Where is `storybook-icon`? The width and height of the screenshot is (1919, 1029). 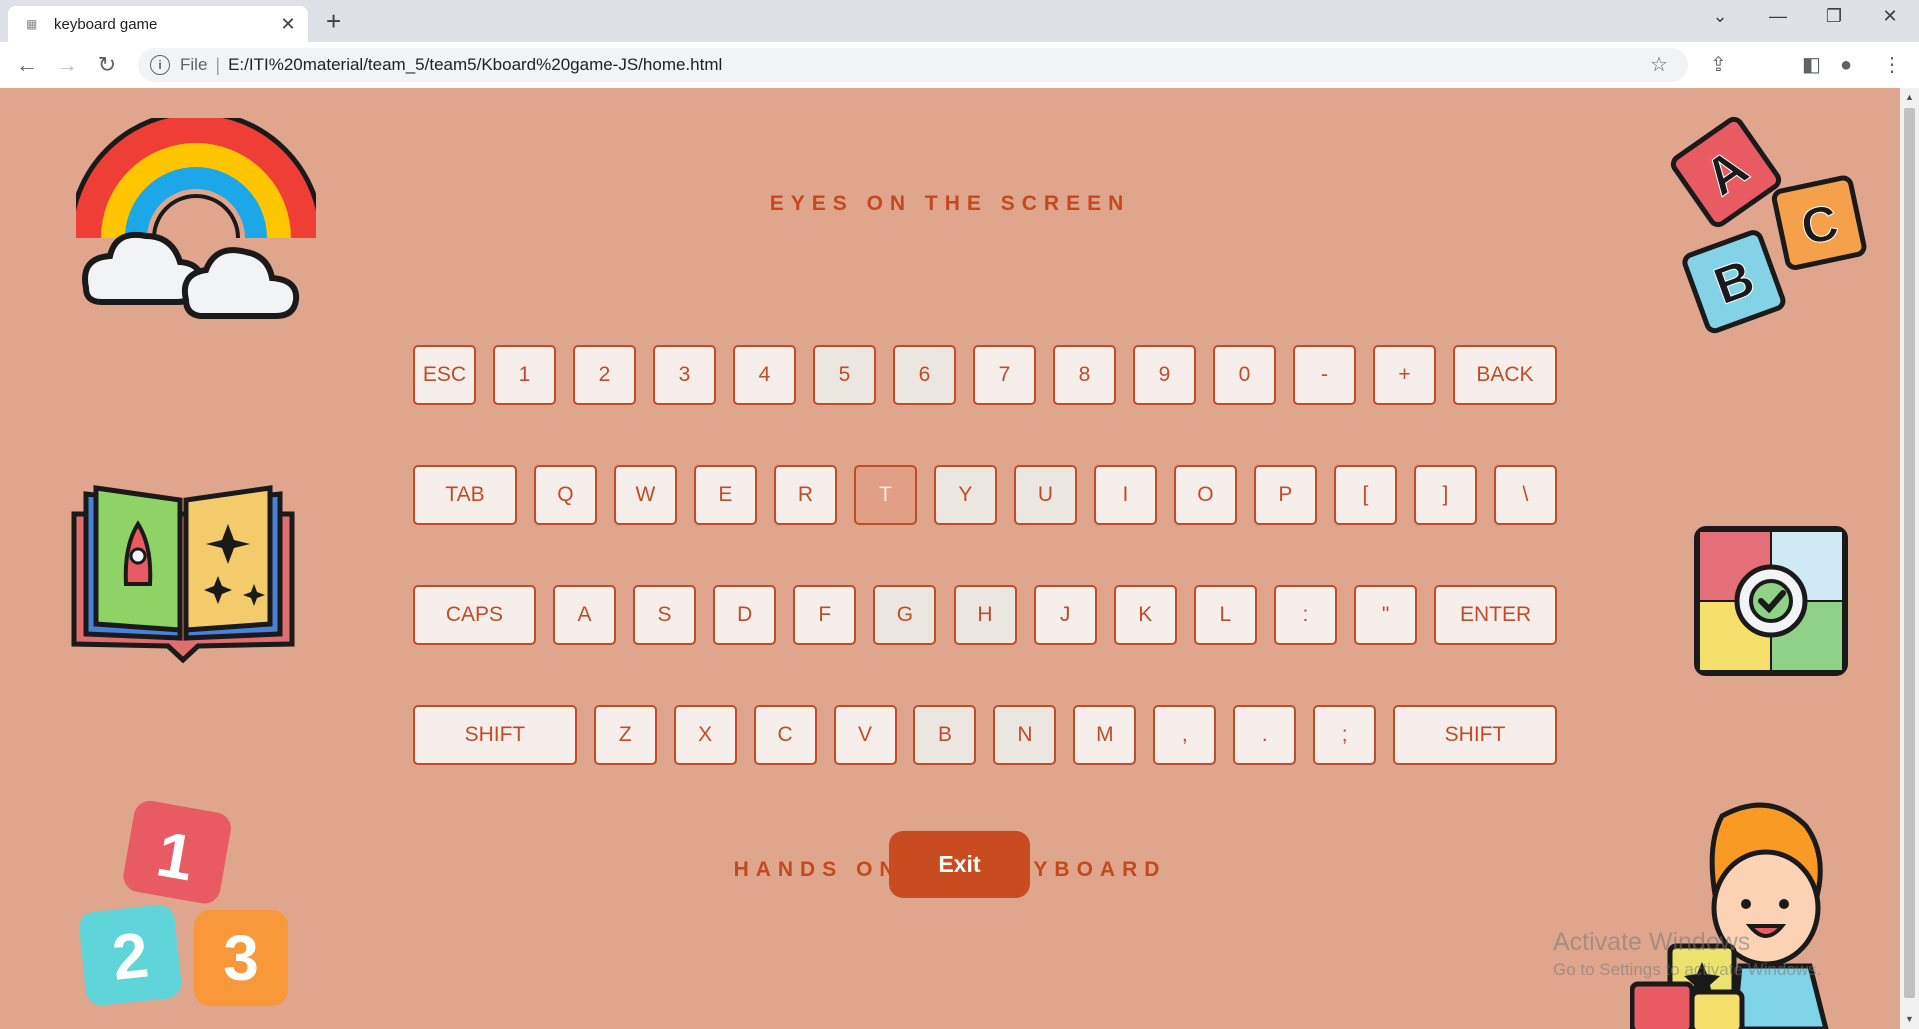
storybook-icon is located at coordinates (183, 574).